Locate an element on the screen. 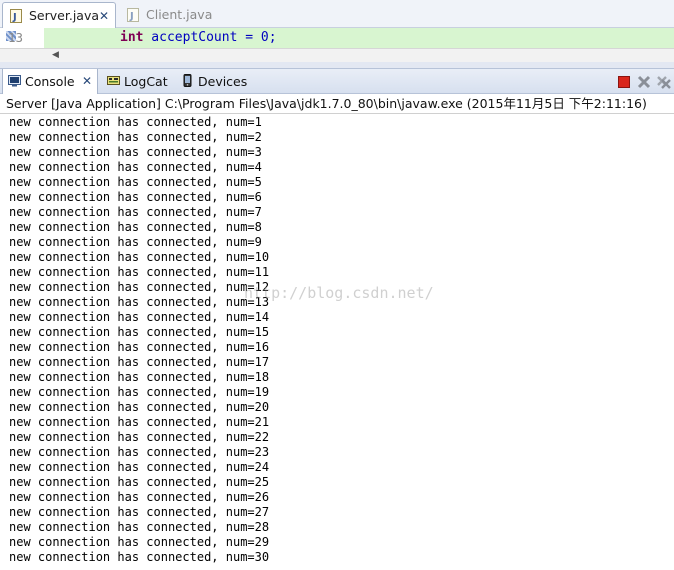 The width and height of the screenshot is (674, 570). editor-tab-bar: J Server.java ✕ J Client.java is located at coordinates (337, 14).